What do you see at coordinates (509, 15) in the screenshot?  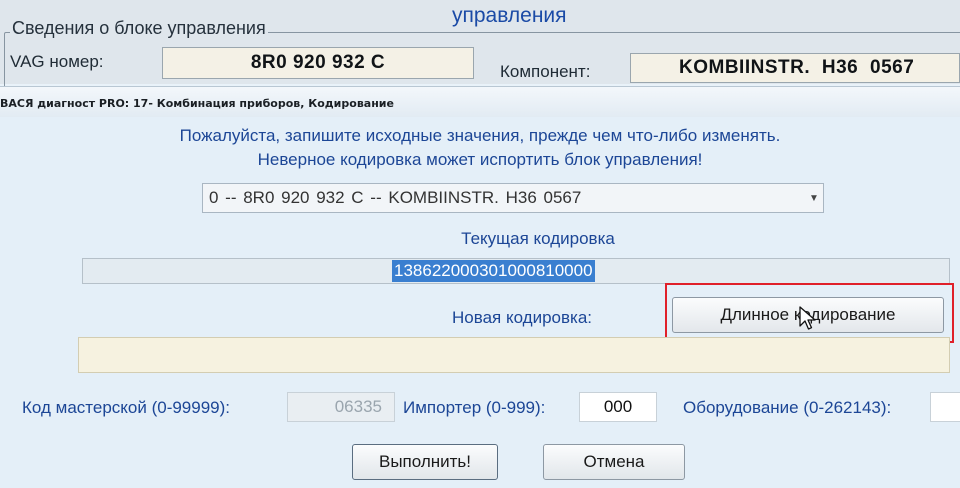 I see `module-title: управления` at bounding box center [509, 15].